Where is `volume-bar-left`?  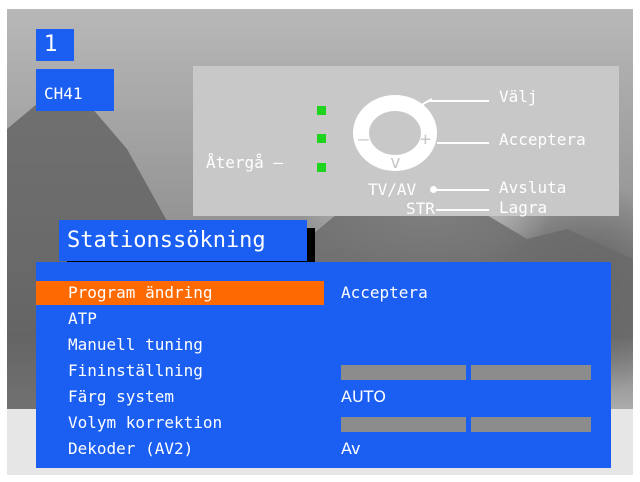
volume-bar-left is located at coordinates (403, 424).